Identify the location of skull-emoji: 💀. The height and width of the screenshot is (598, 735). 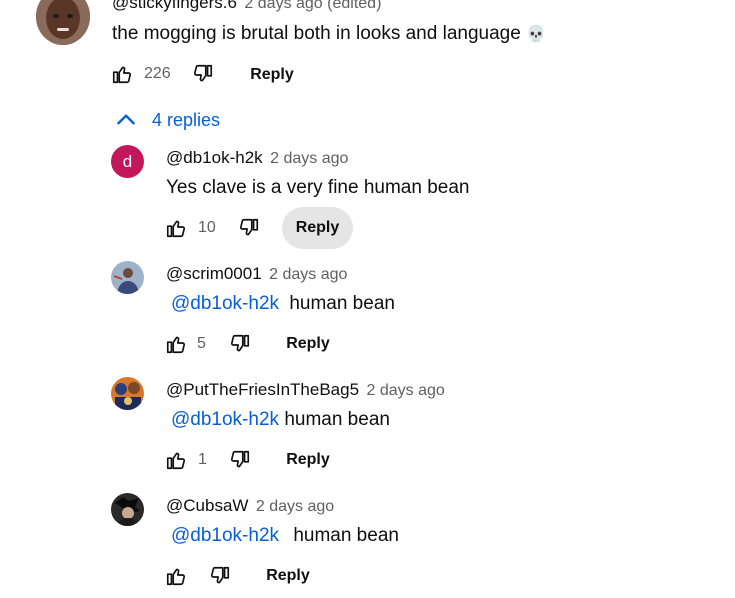
(536, 34).